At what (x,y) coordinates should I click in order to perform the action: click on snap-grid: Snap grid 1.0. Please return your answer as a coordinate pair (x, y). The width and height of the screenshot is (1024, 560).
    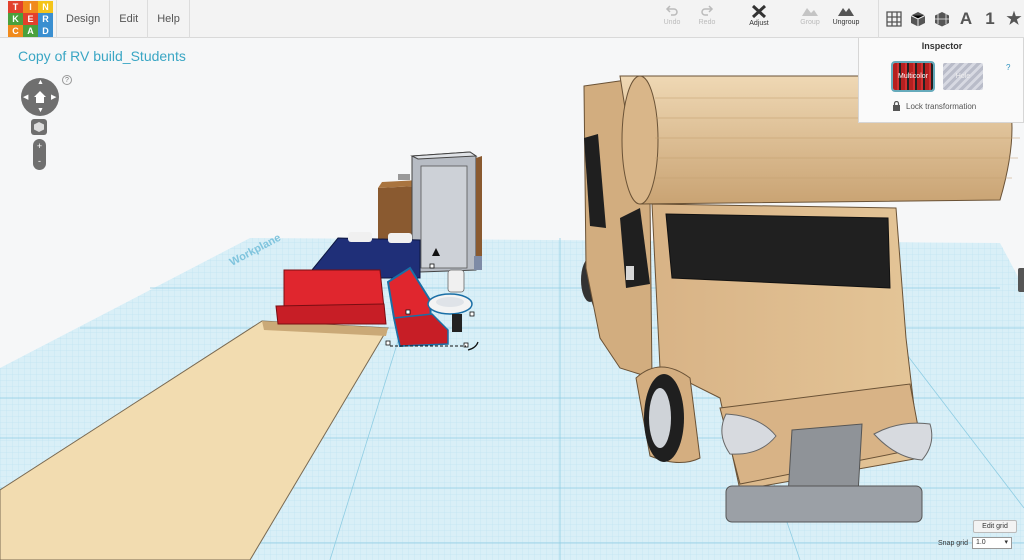
    Looking at the image, I should click on (975, 543).